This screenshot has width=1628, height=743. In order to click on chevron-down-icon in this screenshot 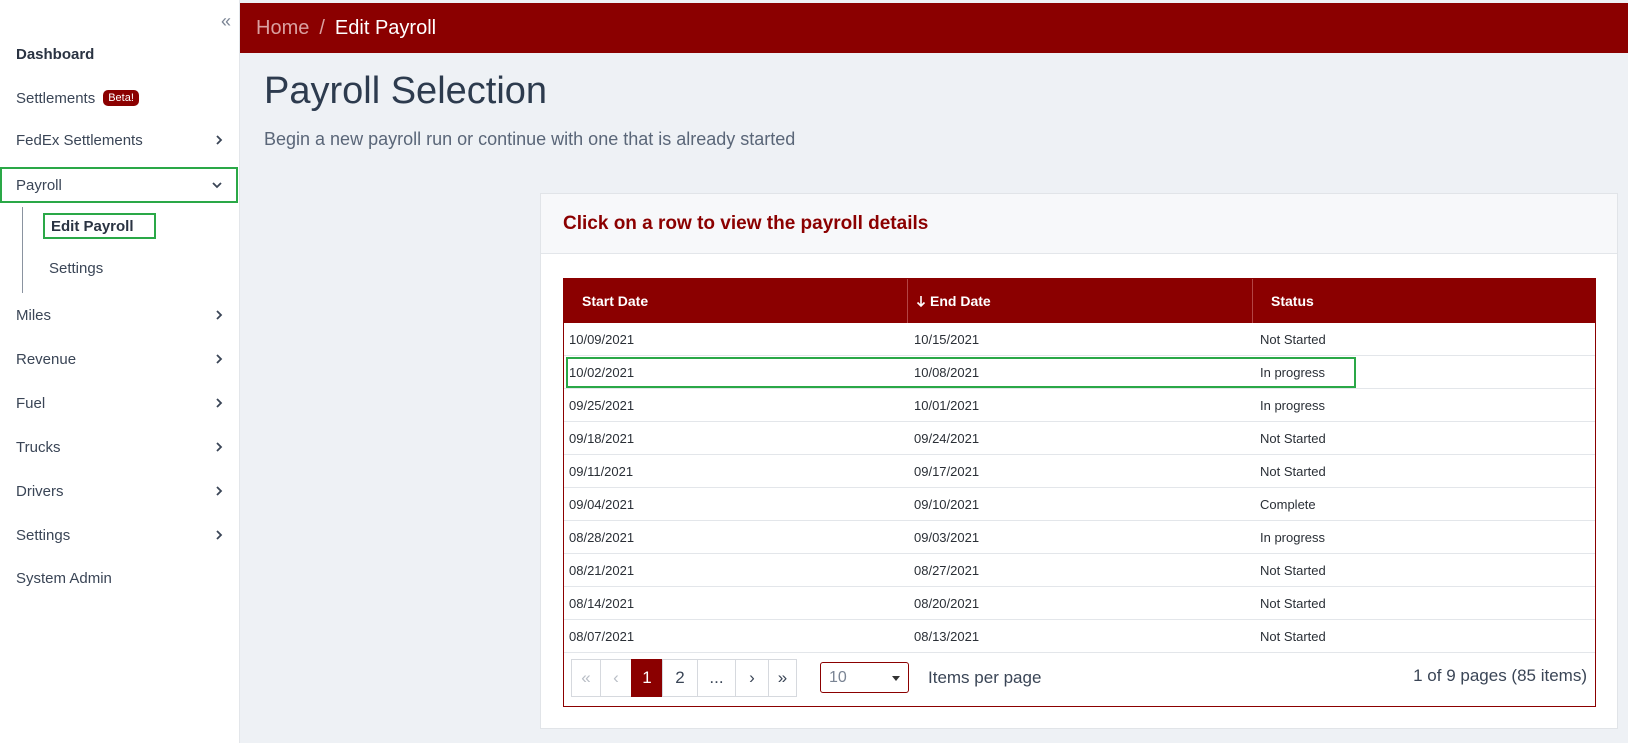, I will do `click(217, 185)`.